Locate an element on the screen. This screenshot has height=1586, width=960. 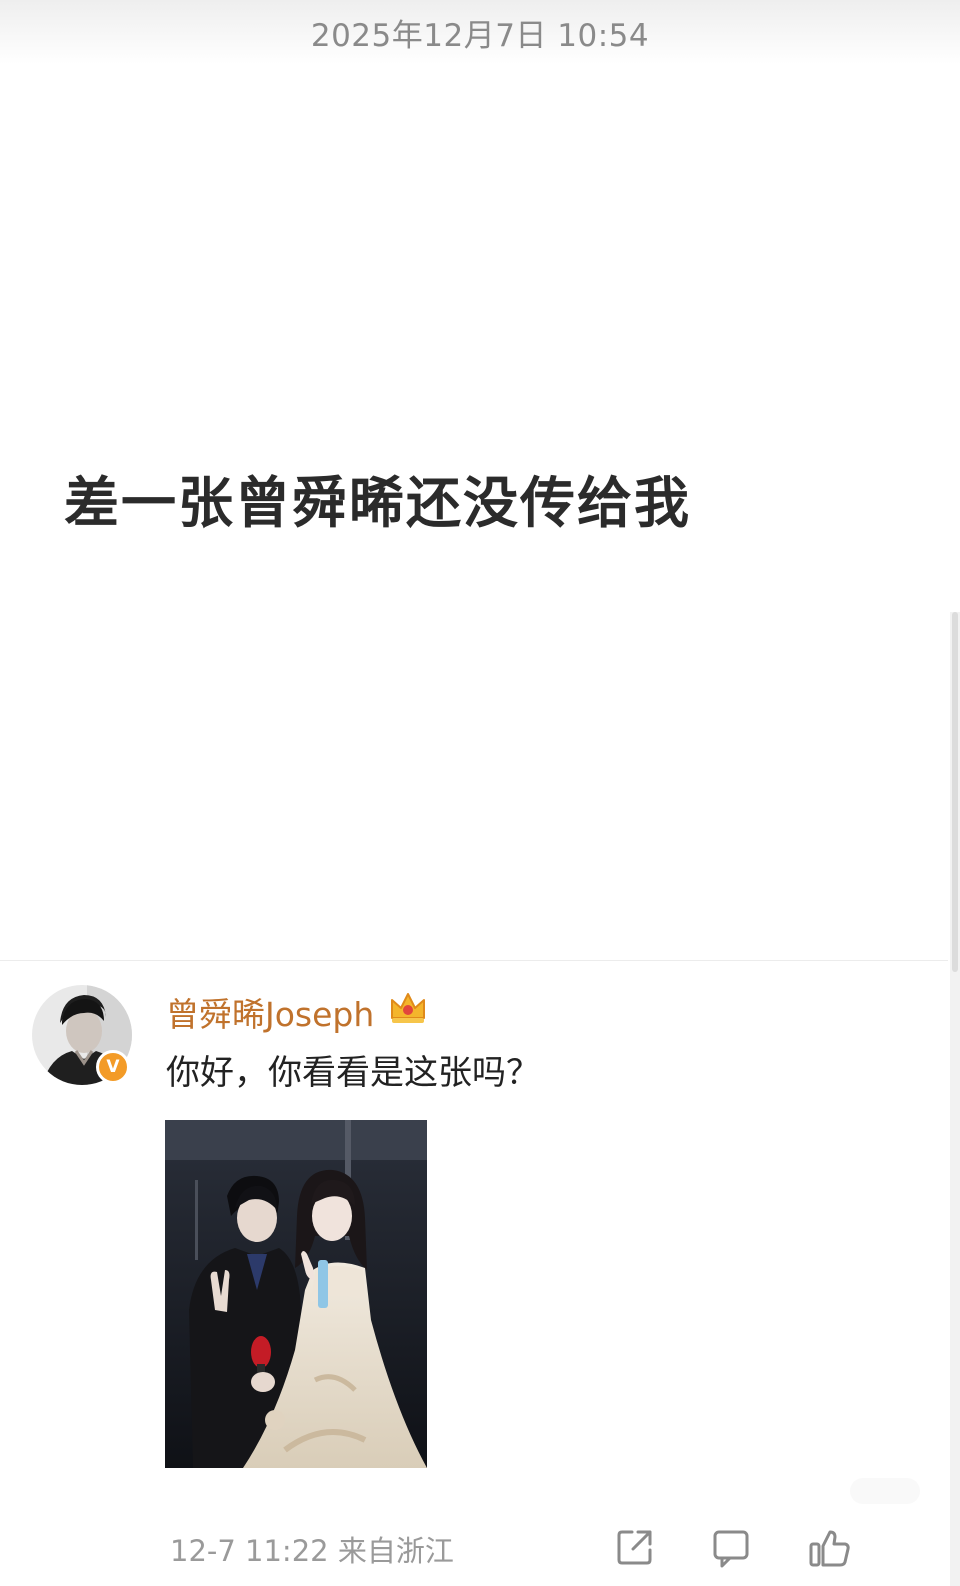
like-icon is located at coordinates (830, 1548).